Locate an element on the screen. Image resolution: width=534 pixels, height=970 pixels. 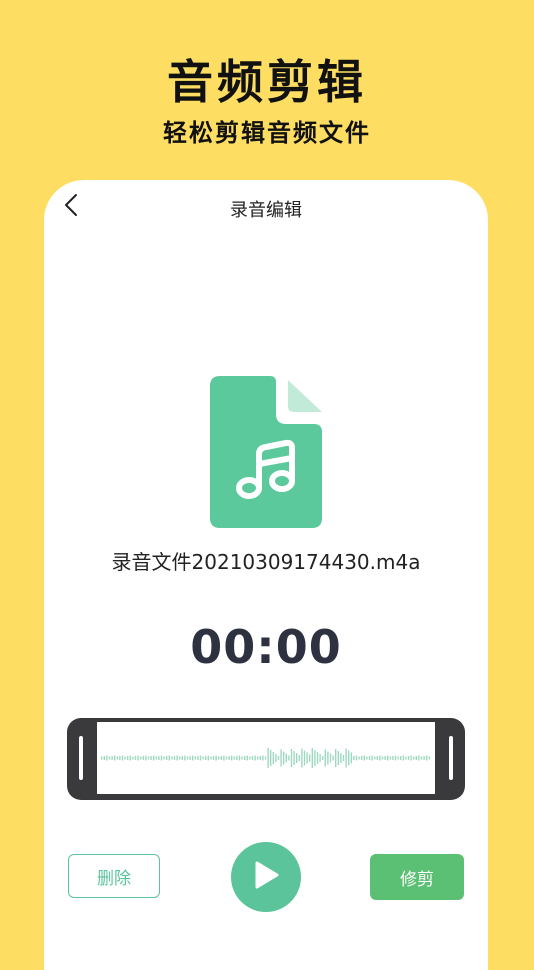
waveform is located at coordinates (265, 758).